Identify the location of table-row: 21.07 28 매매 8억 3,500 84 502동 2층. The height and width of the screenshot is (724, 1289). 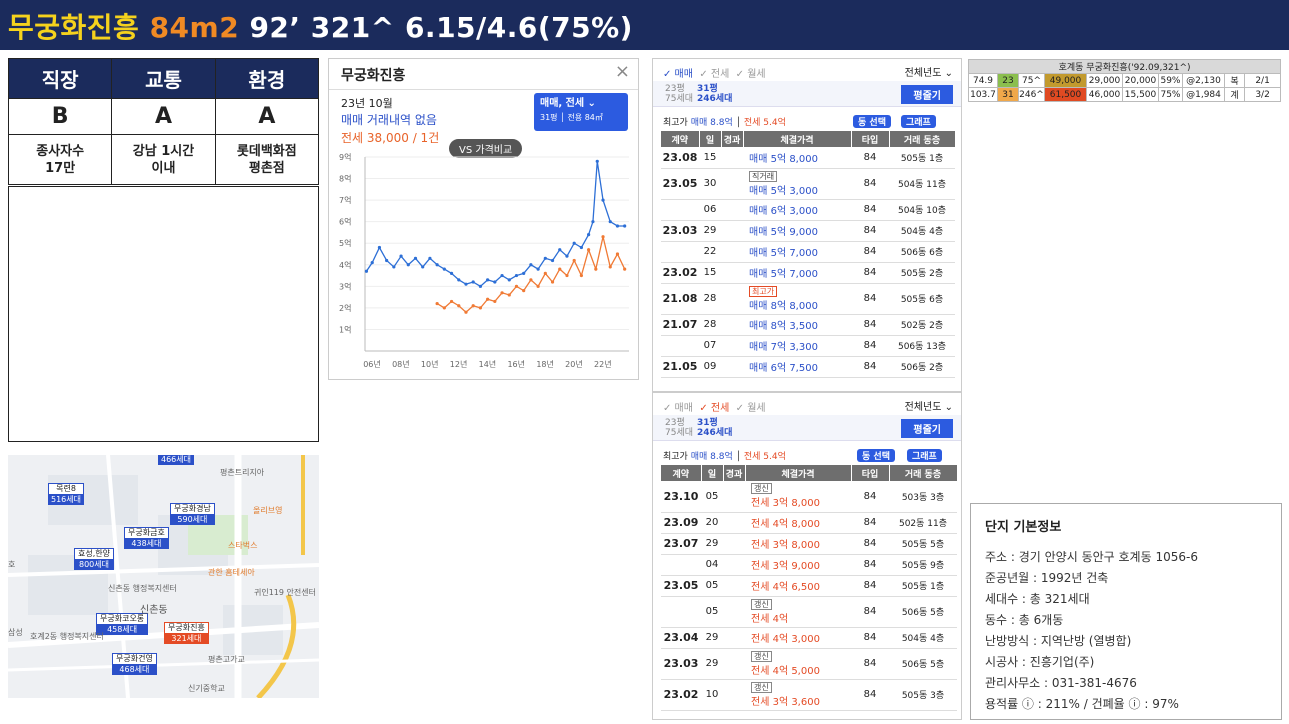
(808, 325).